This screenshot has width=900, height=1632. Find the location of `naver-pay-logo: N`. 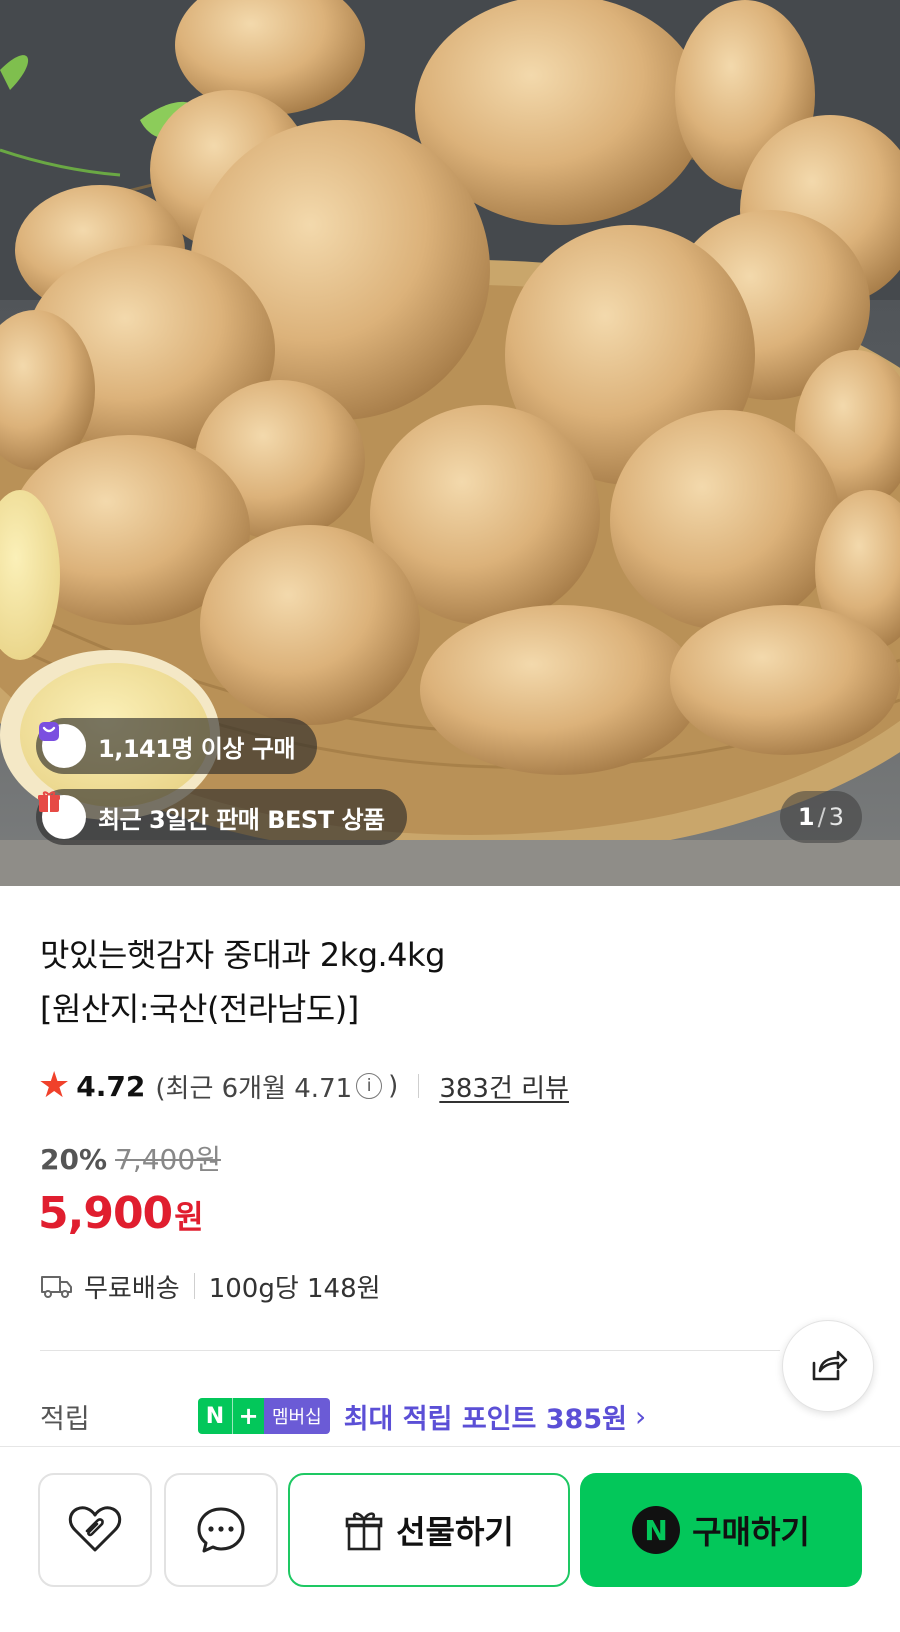

naver-pay-logo: N is located at coordinates (656, 1530).